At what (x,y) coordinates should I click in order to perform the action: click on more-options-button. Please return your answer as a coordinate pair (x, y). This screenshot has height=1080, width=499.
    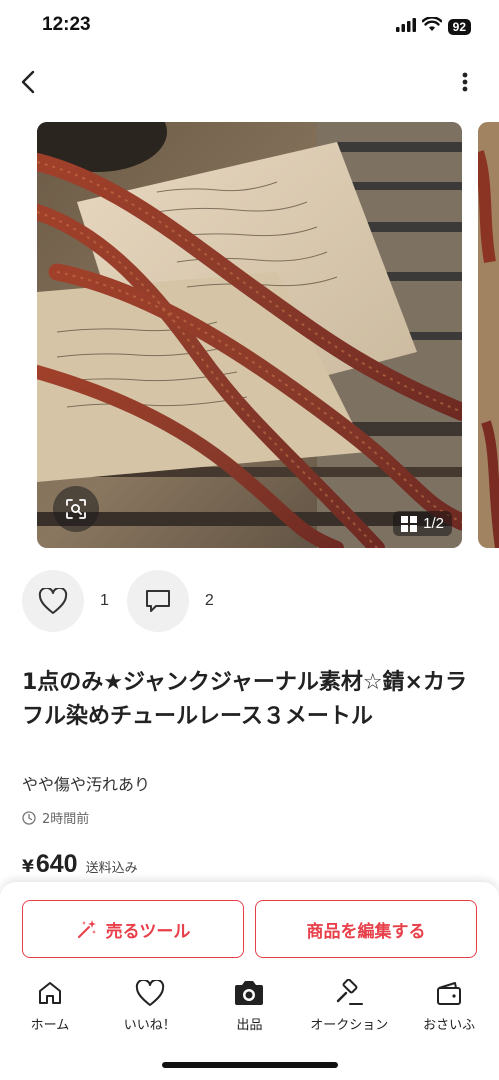
    Looking at the image, I should click on (465, 82).